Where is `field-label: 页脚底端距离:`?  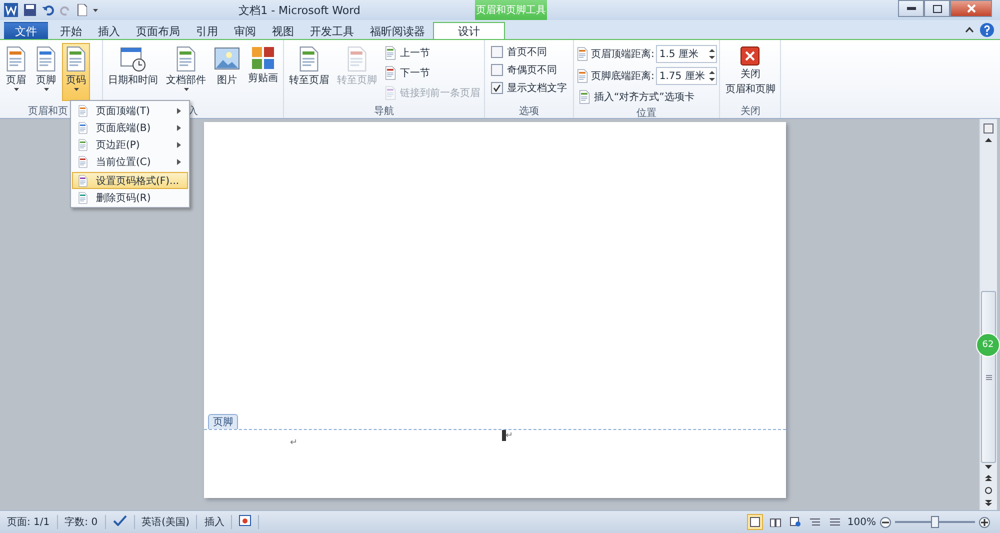
field-label: 页脚底端距离: is located at coordinates (622, 76).